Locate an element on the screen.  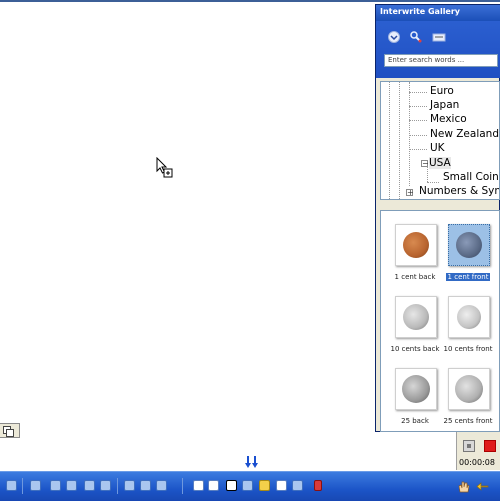
thumbnail-10-cents-front: 10 cents front is located at coordinates (468, 323).